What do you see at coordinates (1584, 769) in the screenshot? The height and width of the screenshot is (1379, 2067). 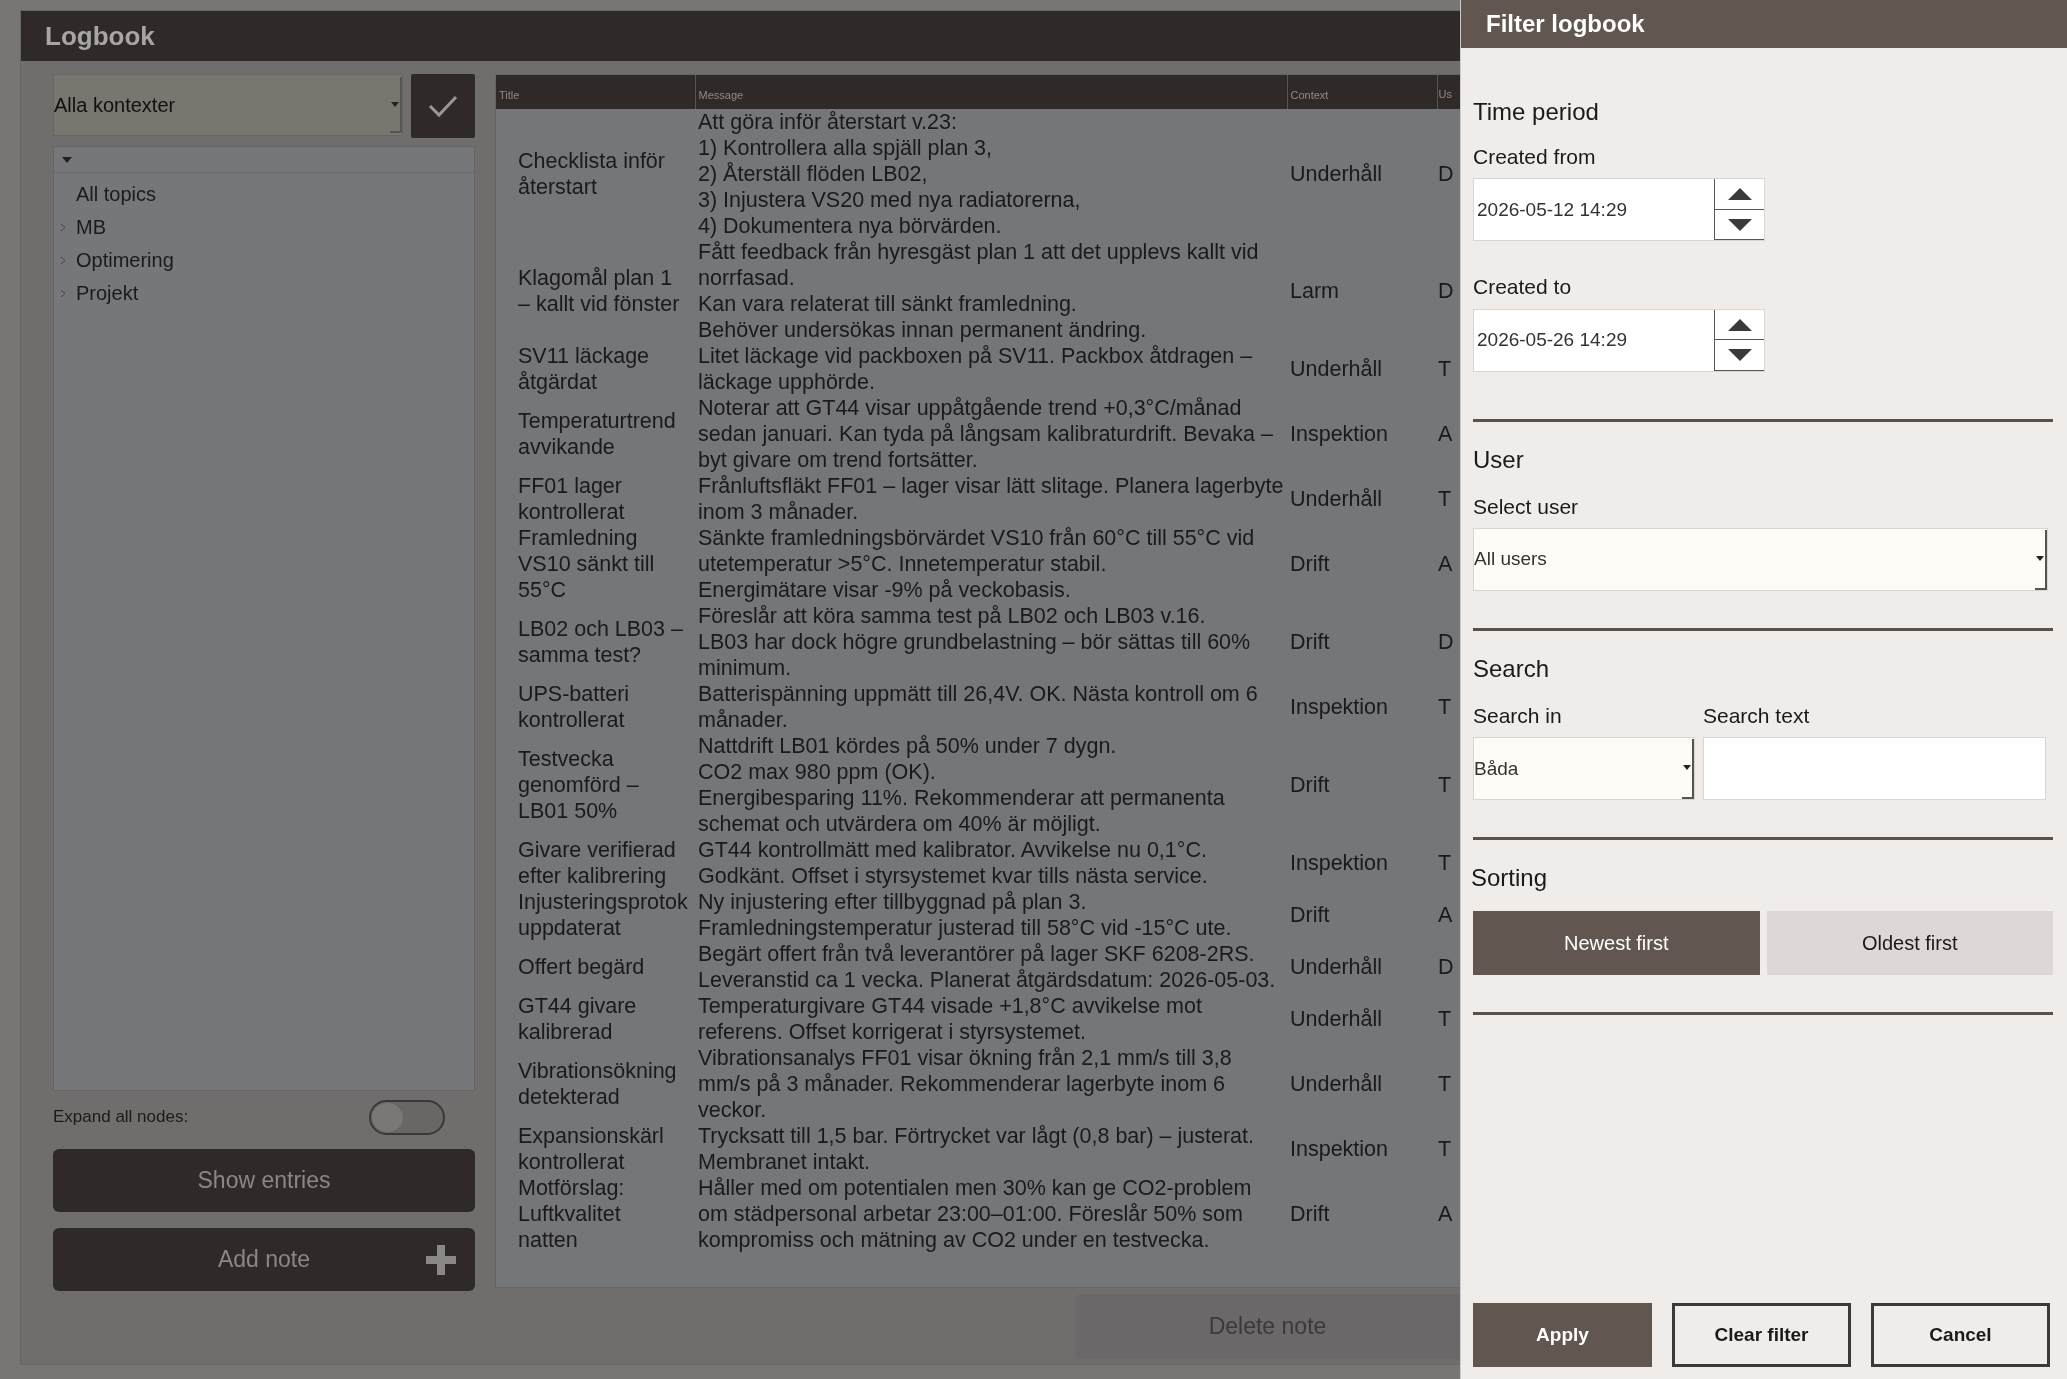 I see `dropdown: Båda` at bounding box center [1584, 769].